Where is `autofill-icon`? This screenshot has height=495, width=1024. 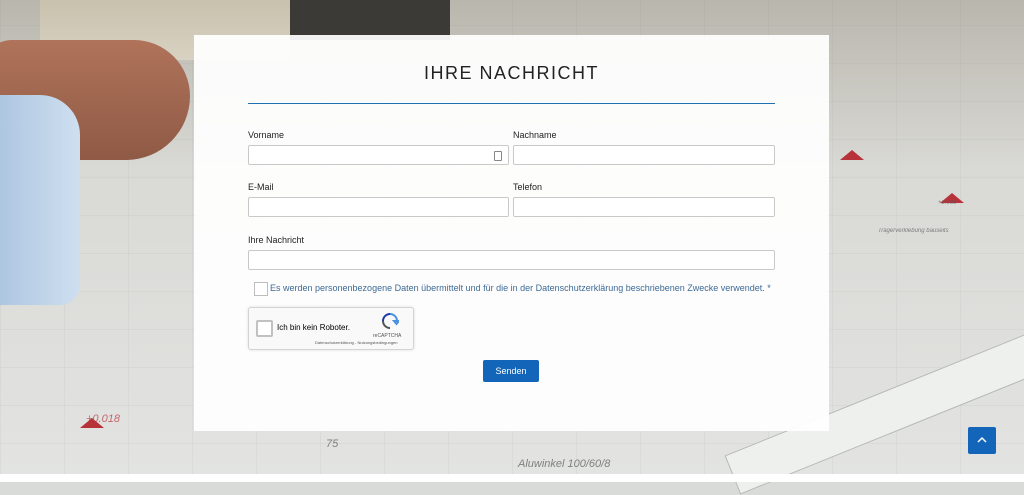 autofill-icon is located at coordinates (498, 156).